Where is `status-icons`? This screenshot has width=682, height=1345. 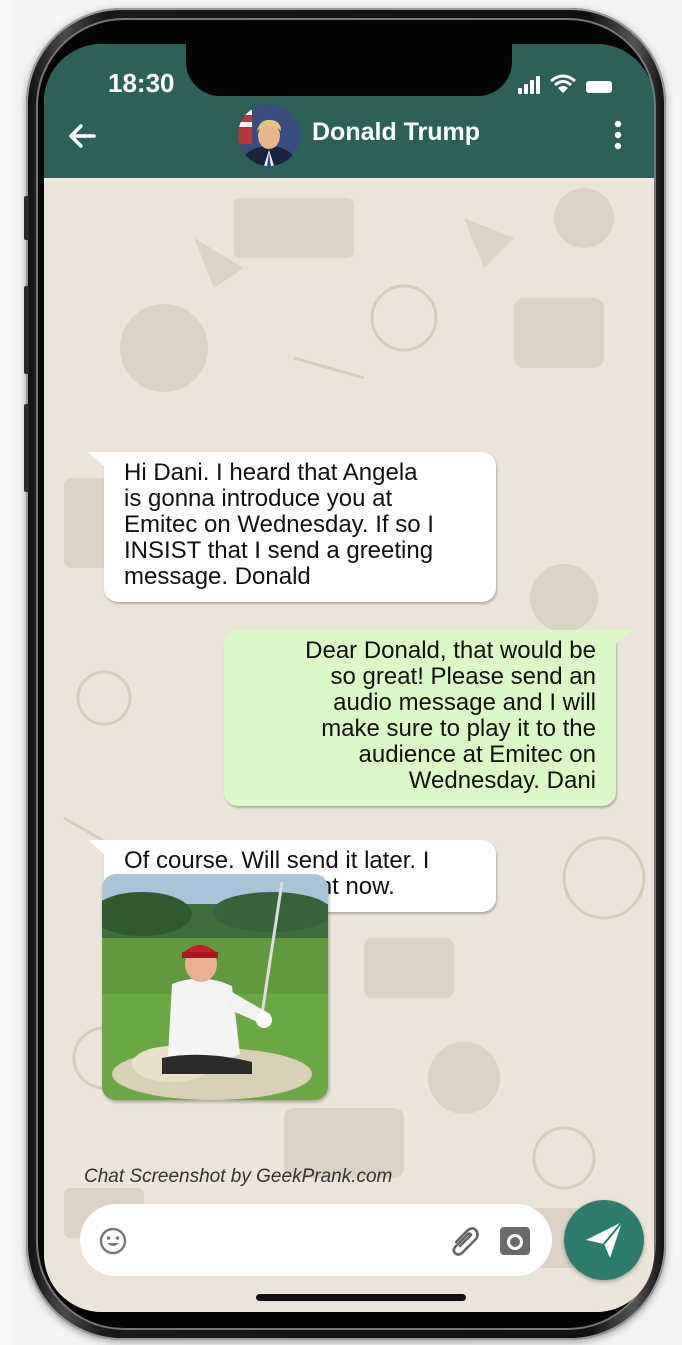 status-icons is located at coordinates (566, 84).